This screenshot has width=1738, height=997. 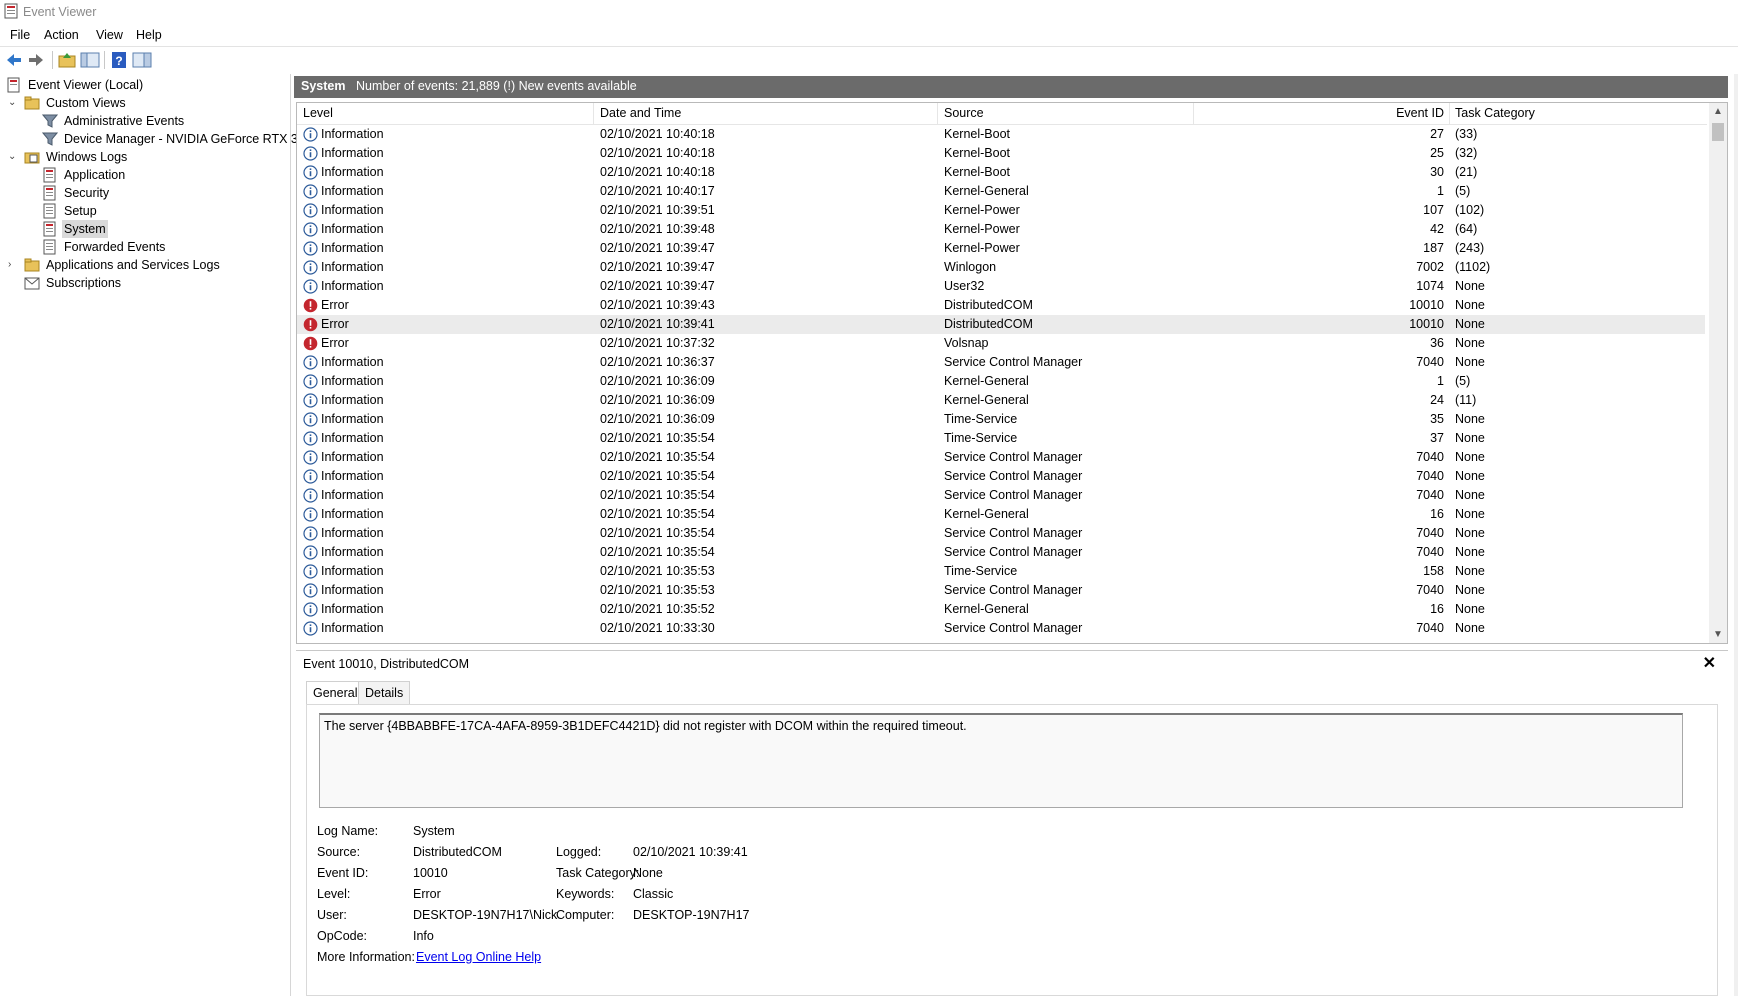 What do you see at coordinates (84, 283) in the screenshot?
I see `tree-label: Subscriptions` at bounding box center [84, 283].